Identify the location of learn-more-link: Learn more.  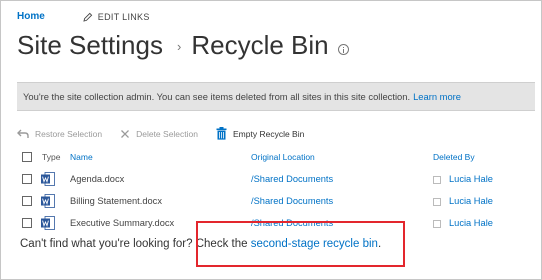
(437, 96).